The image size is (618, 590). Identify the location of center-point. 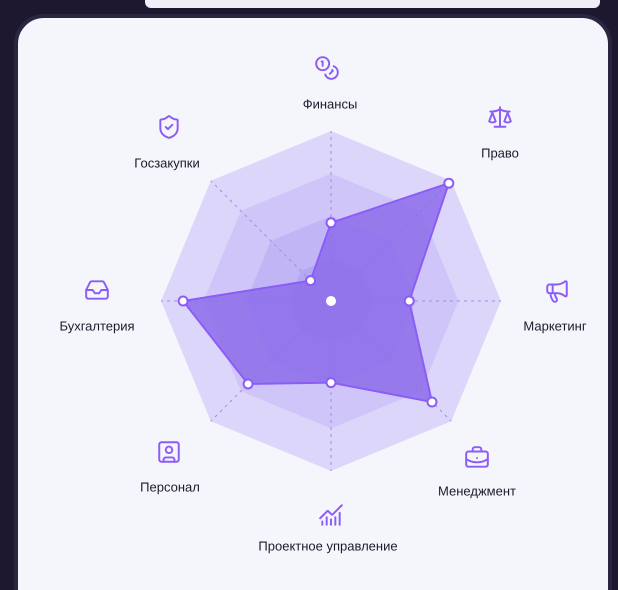
(331, 301).